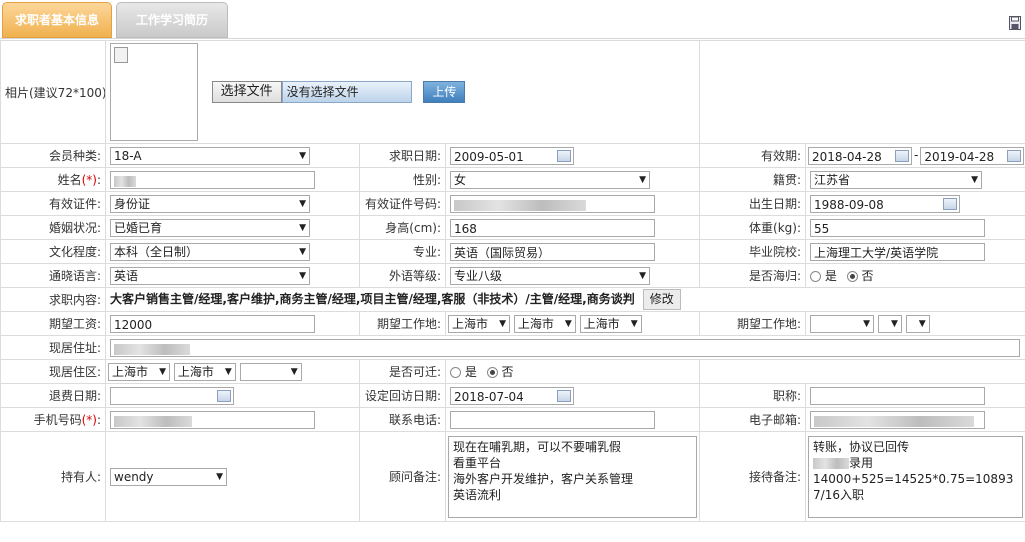 The width and height of the screenshot is (1025, 542). What do you see at coordinates (57, 20) in the screenshot?
I see `tab-basic-info: 求职者基本信息` at bounding box center [57, 20].